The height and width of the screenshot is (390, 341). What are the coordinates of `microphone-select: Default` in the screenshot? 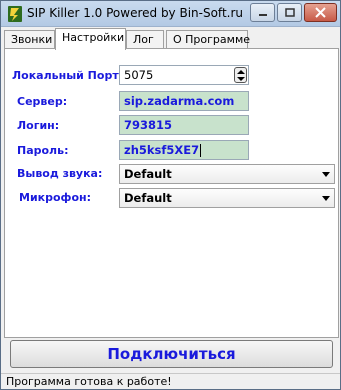 It's located at (227, 198).